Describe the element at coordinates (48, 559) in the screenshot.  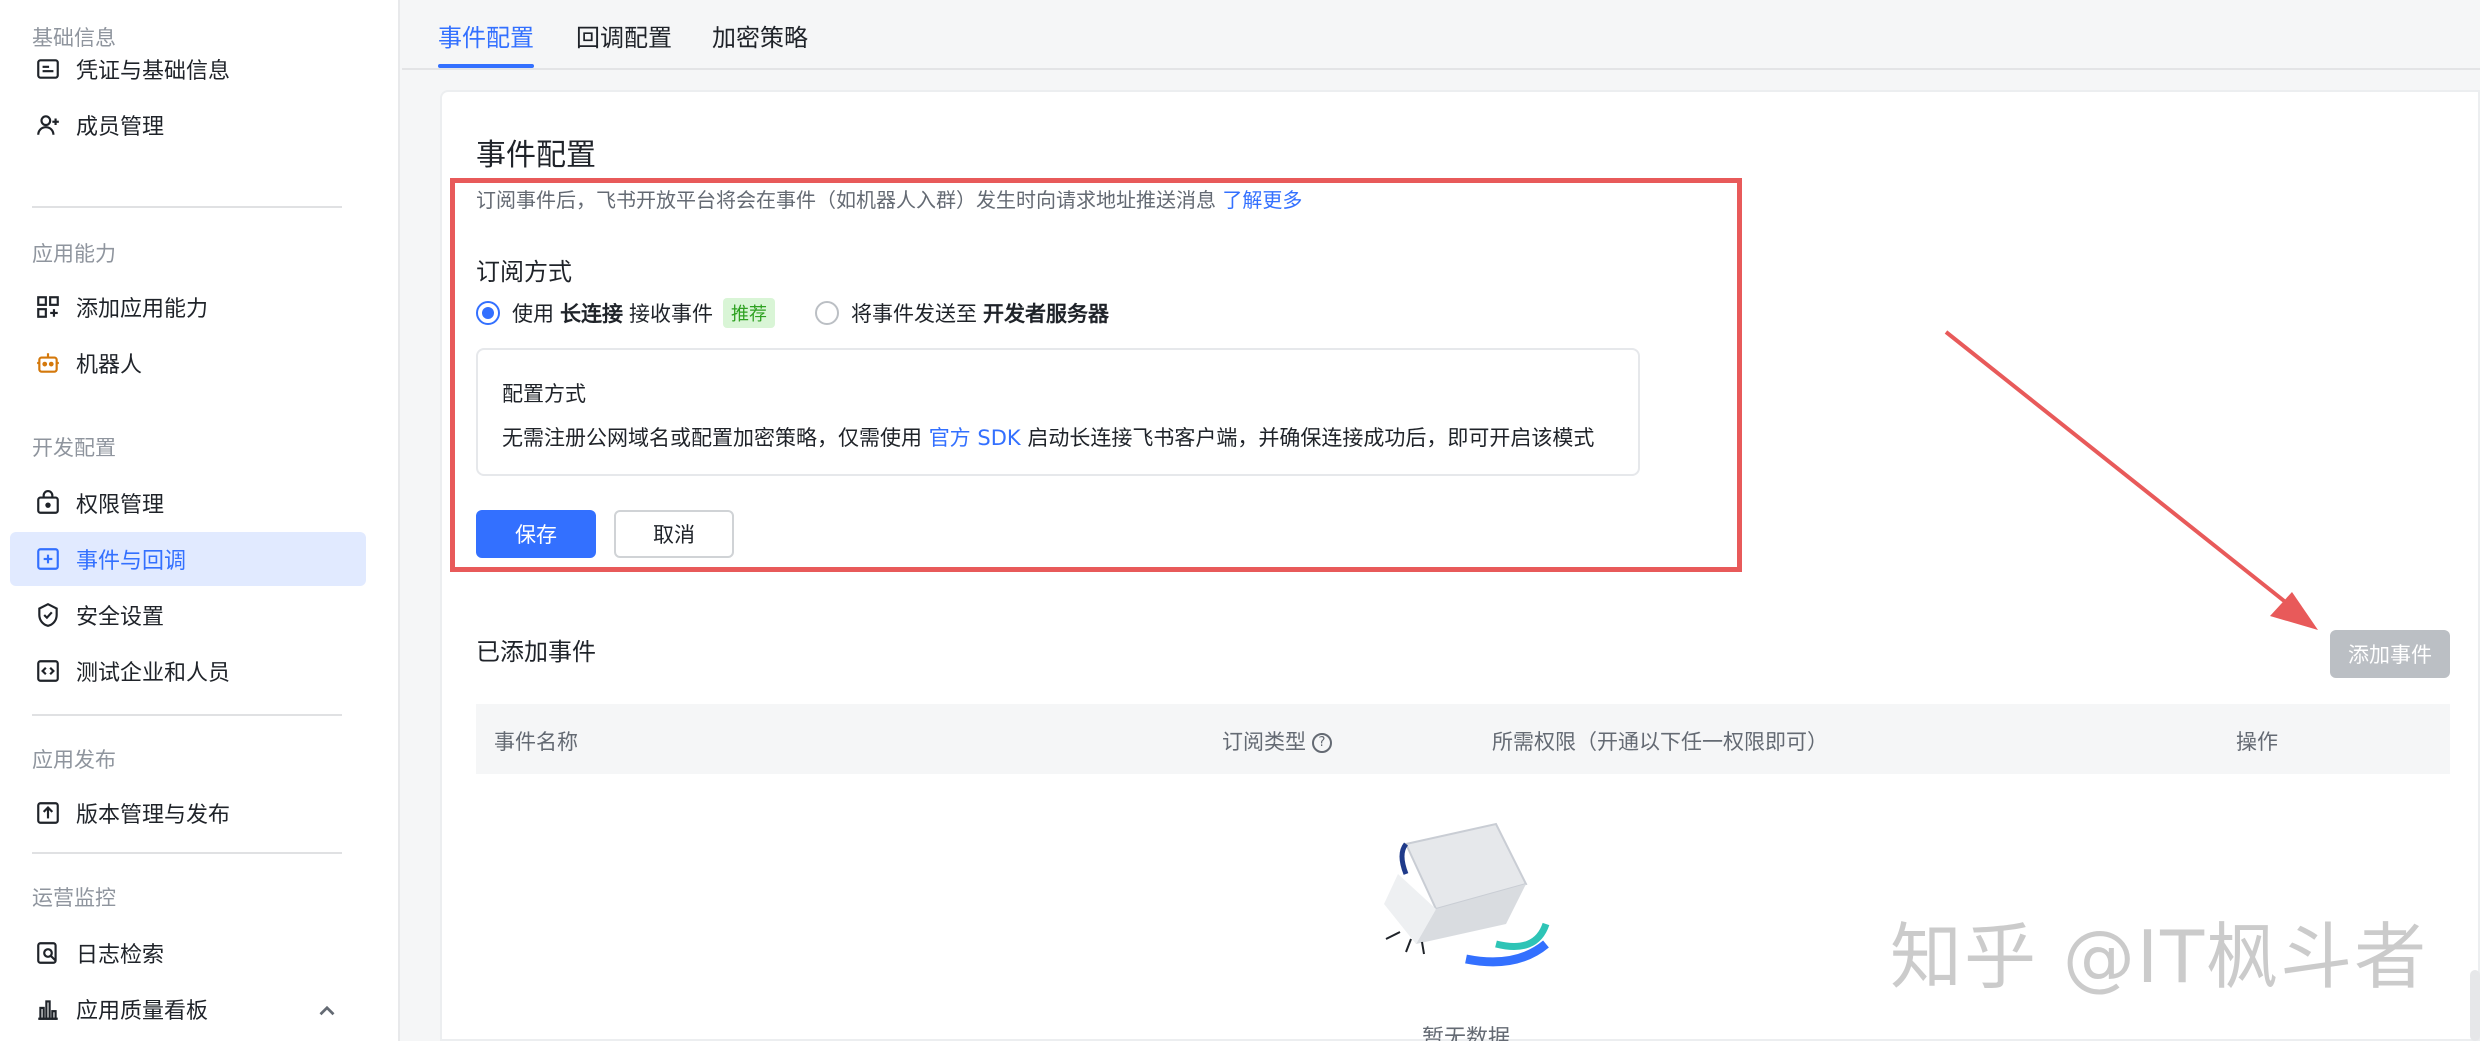
I see `event-icon` at that location.